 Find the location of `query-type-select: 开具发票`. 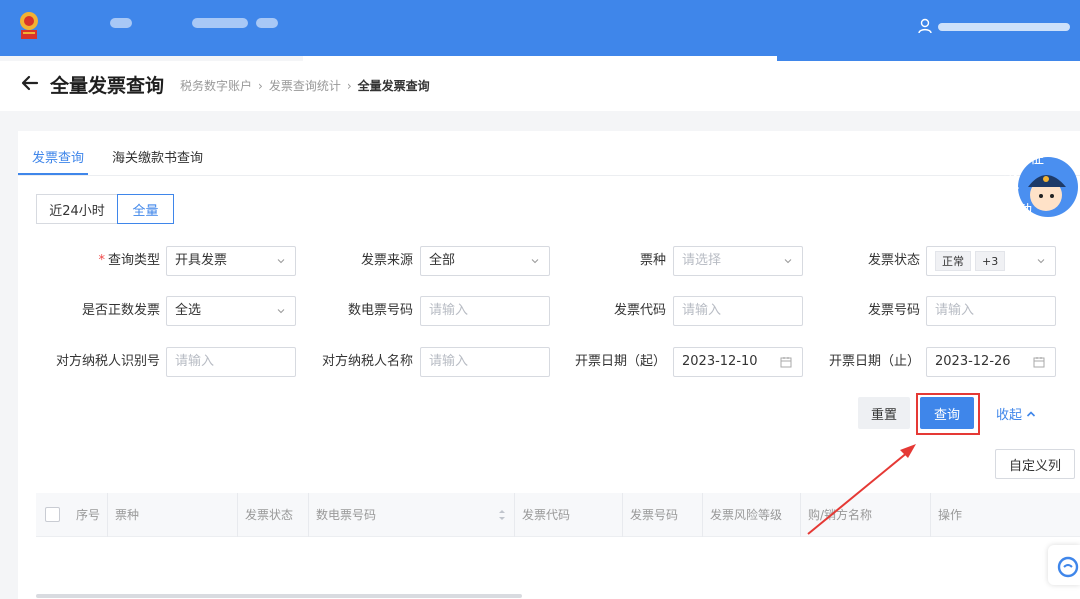

query-type-select: 开具发票 is located at coordinates (231, 261).